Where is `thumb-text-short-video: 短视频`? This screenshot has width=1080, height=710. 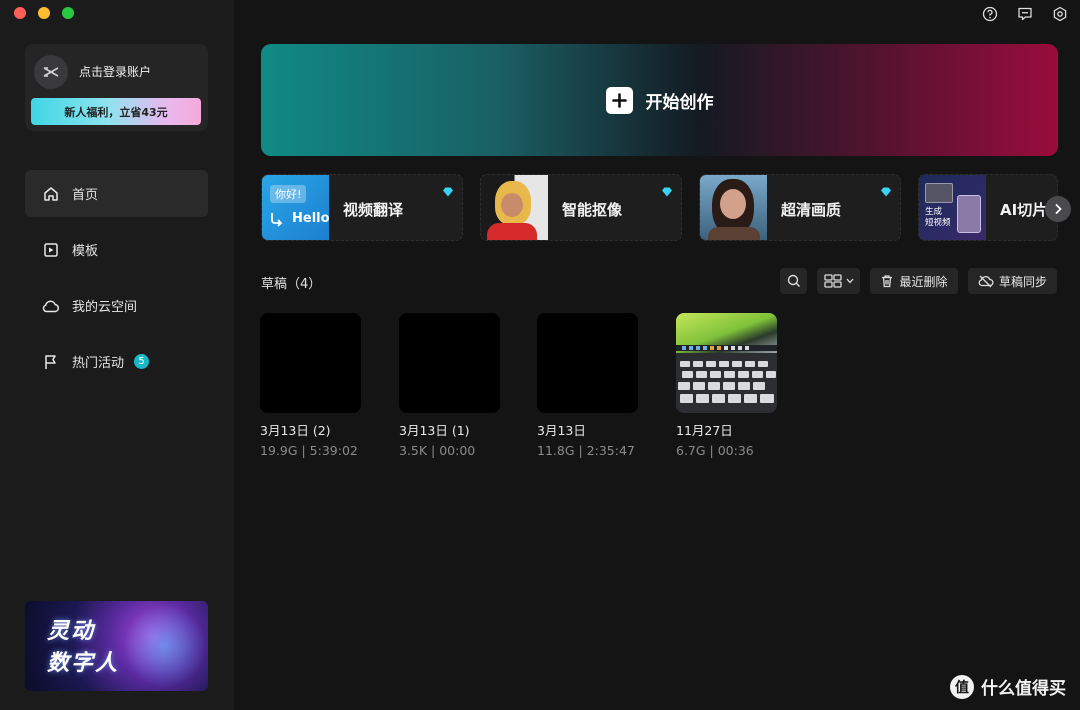
thumb-text-short-video: 短视频 is located at coordinates (938, 223).